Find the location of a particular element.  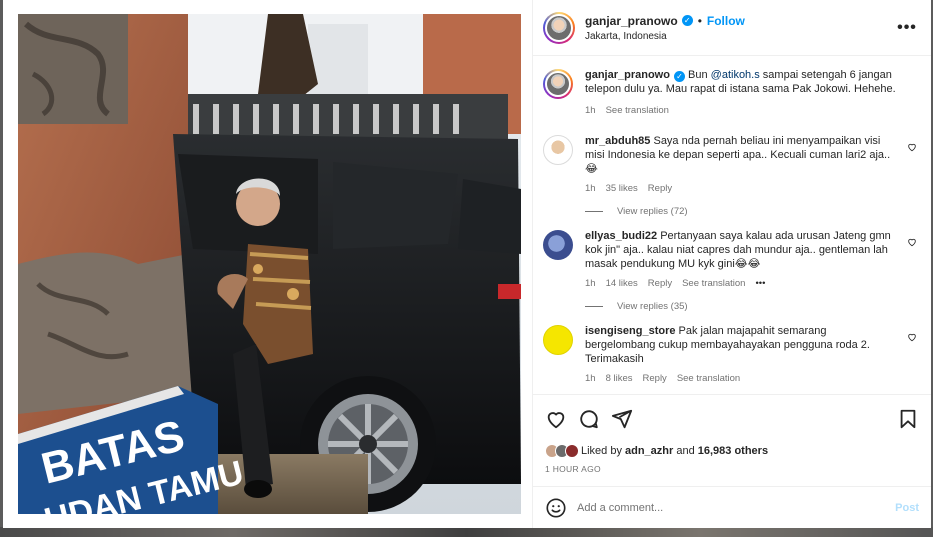

like-icon is located at coordinates (556, 419).